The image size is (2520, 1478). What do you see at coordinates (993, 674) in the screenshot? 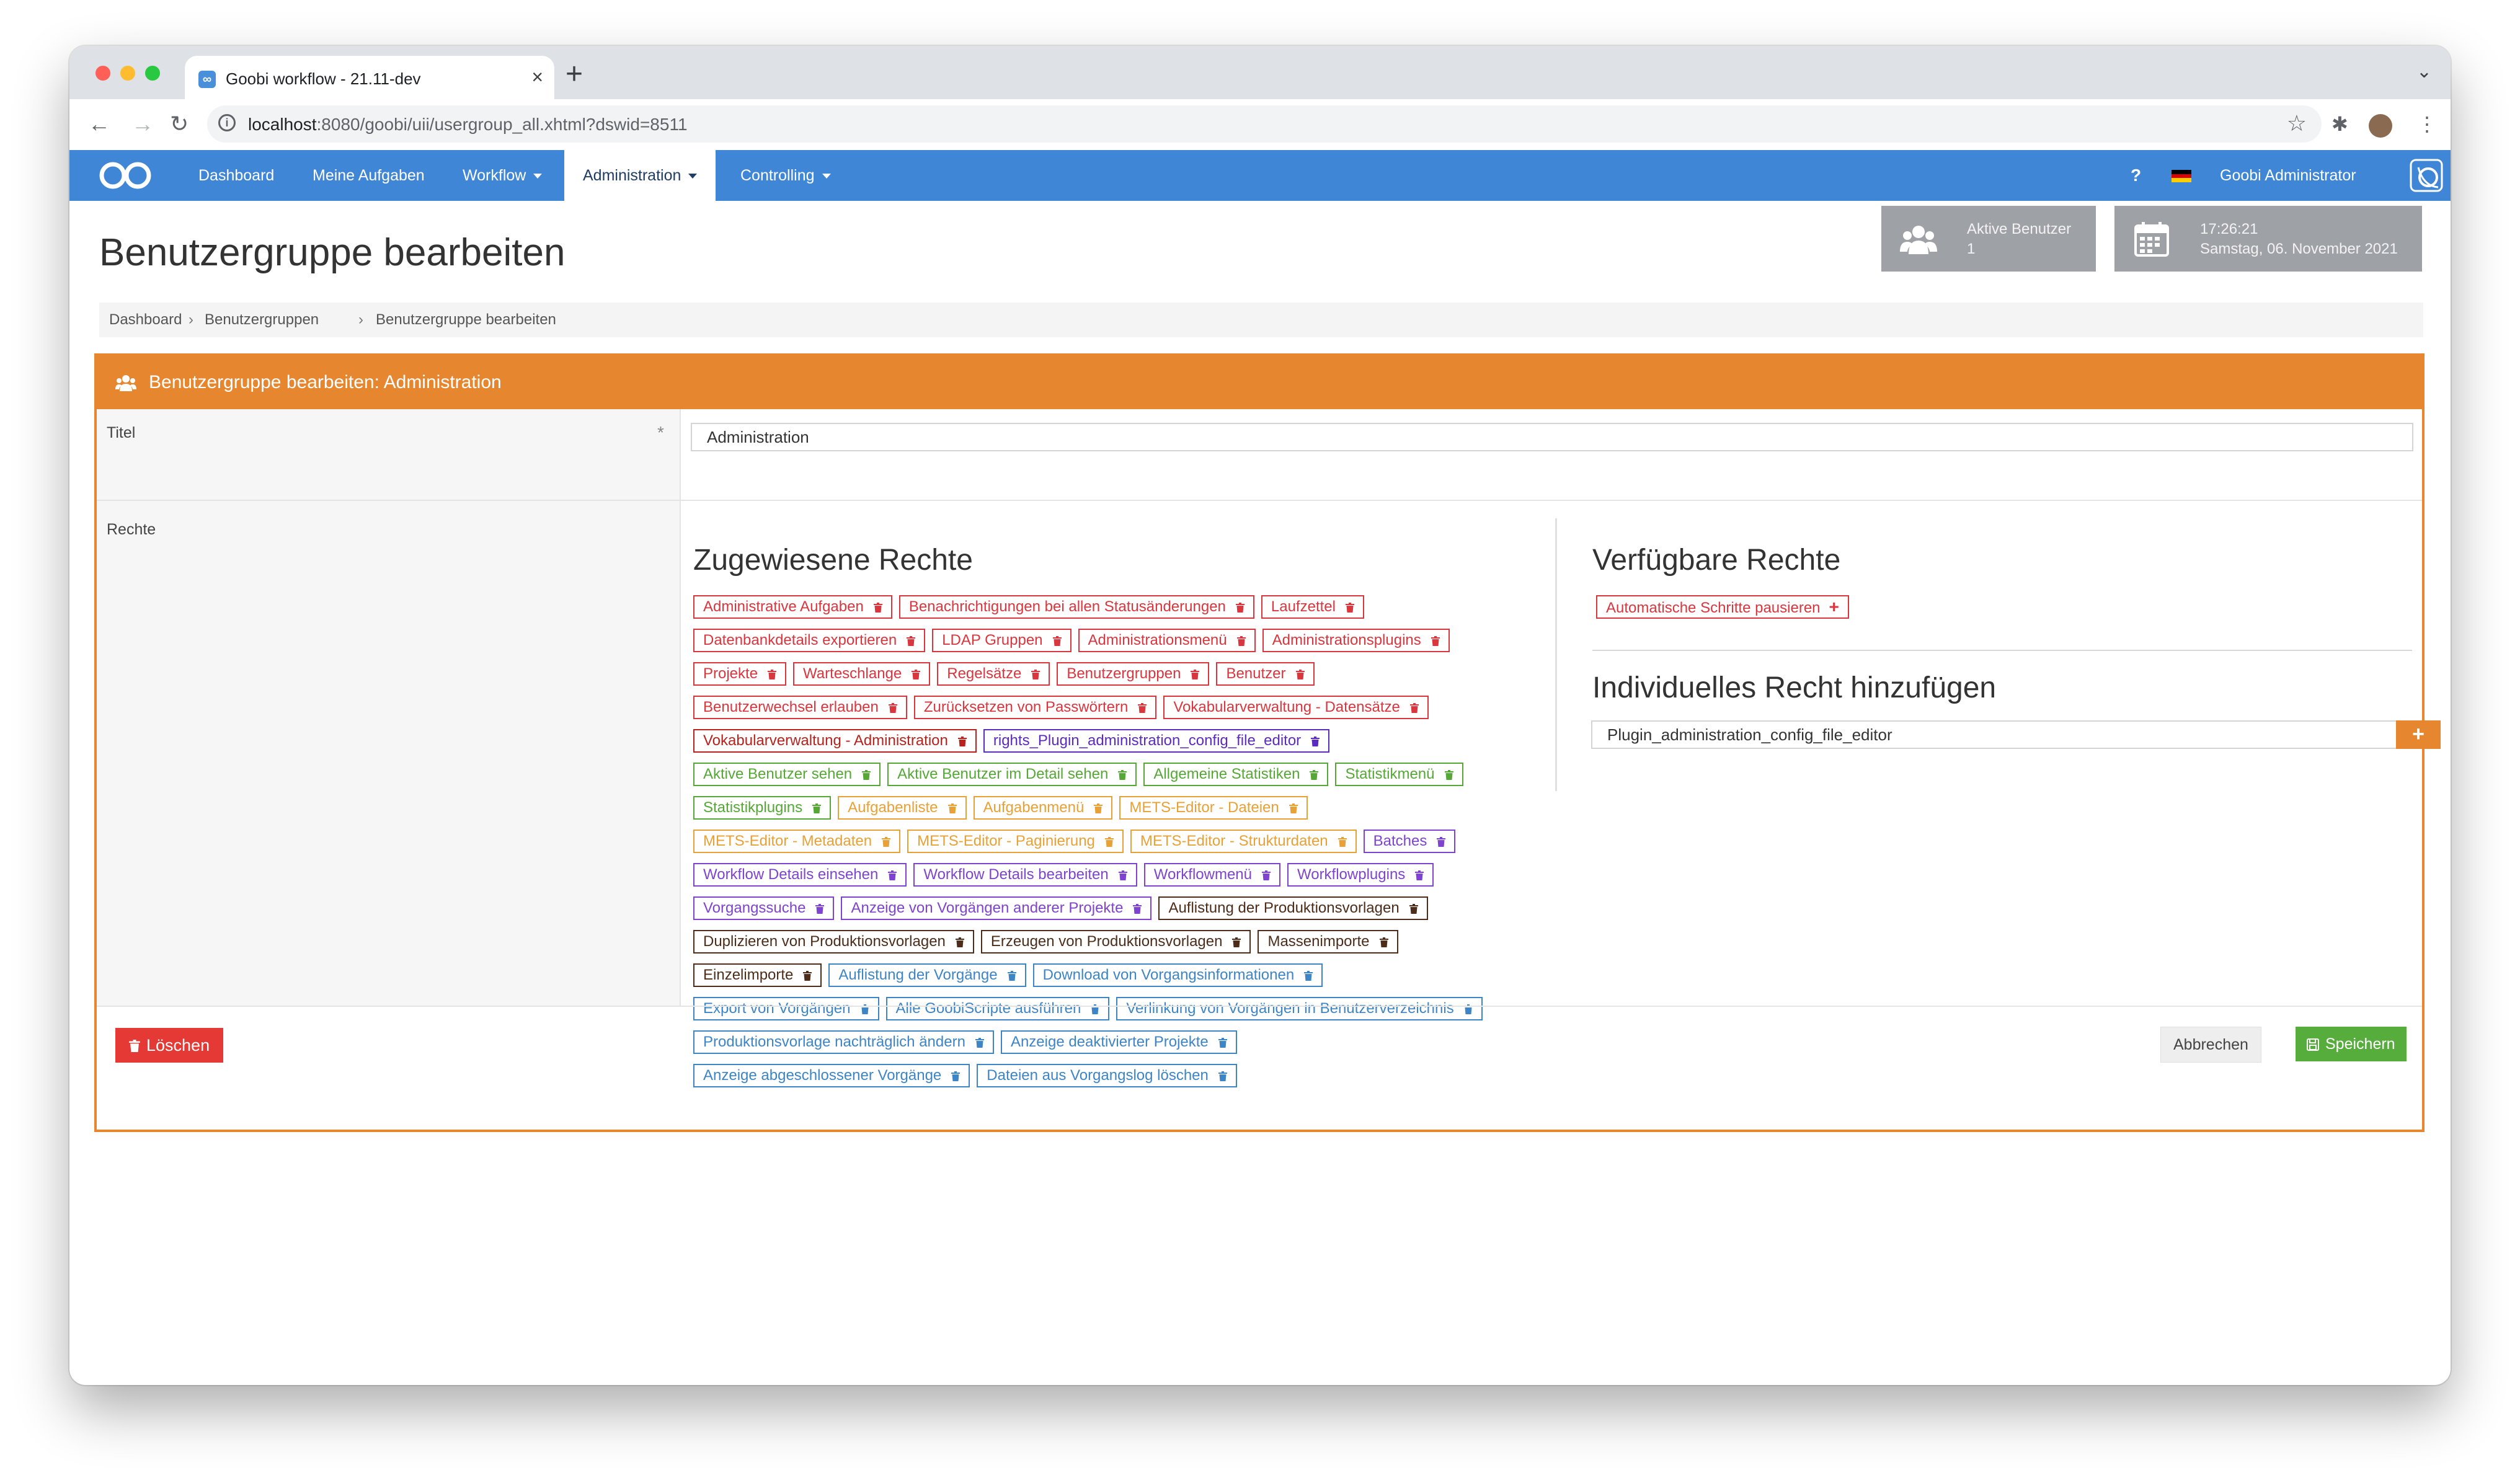
I see `assigned-right-chip: Regelsätze` at bounding box center [993, 674].